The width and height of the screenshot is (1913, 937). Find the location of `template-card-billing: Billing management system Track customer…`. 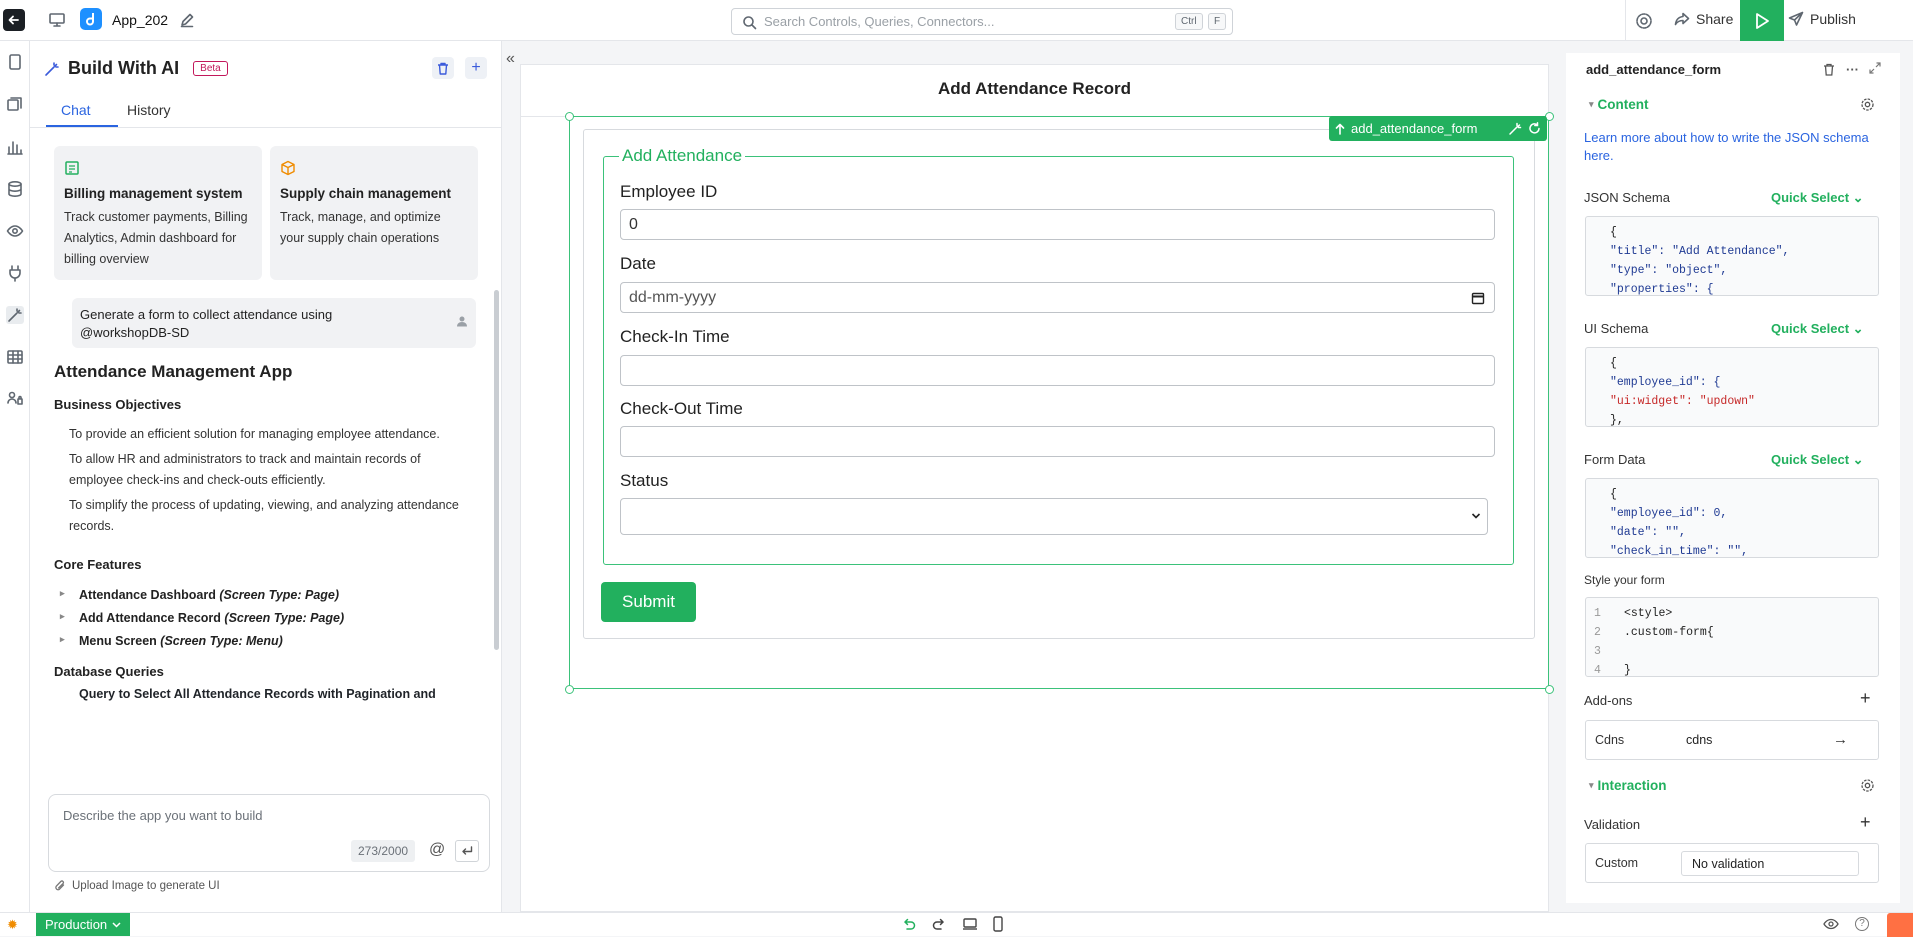

template-card-billing: Billing management system Track customer… is located at coordinates (158, 213).